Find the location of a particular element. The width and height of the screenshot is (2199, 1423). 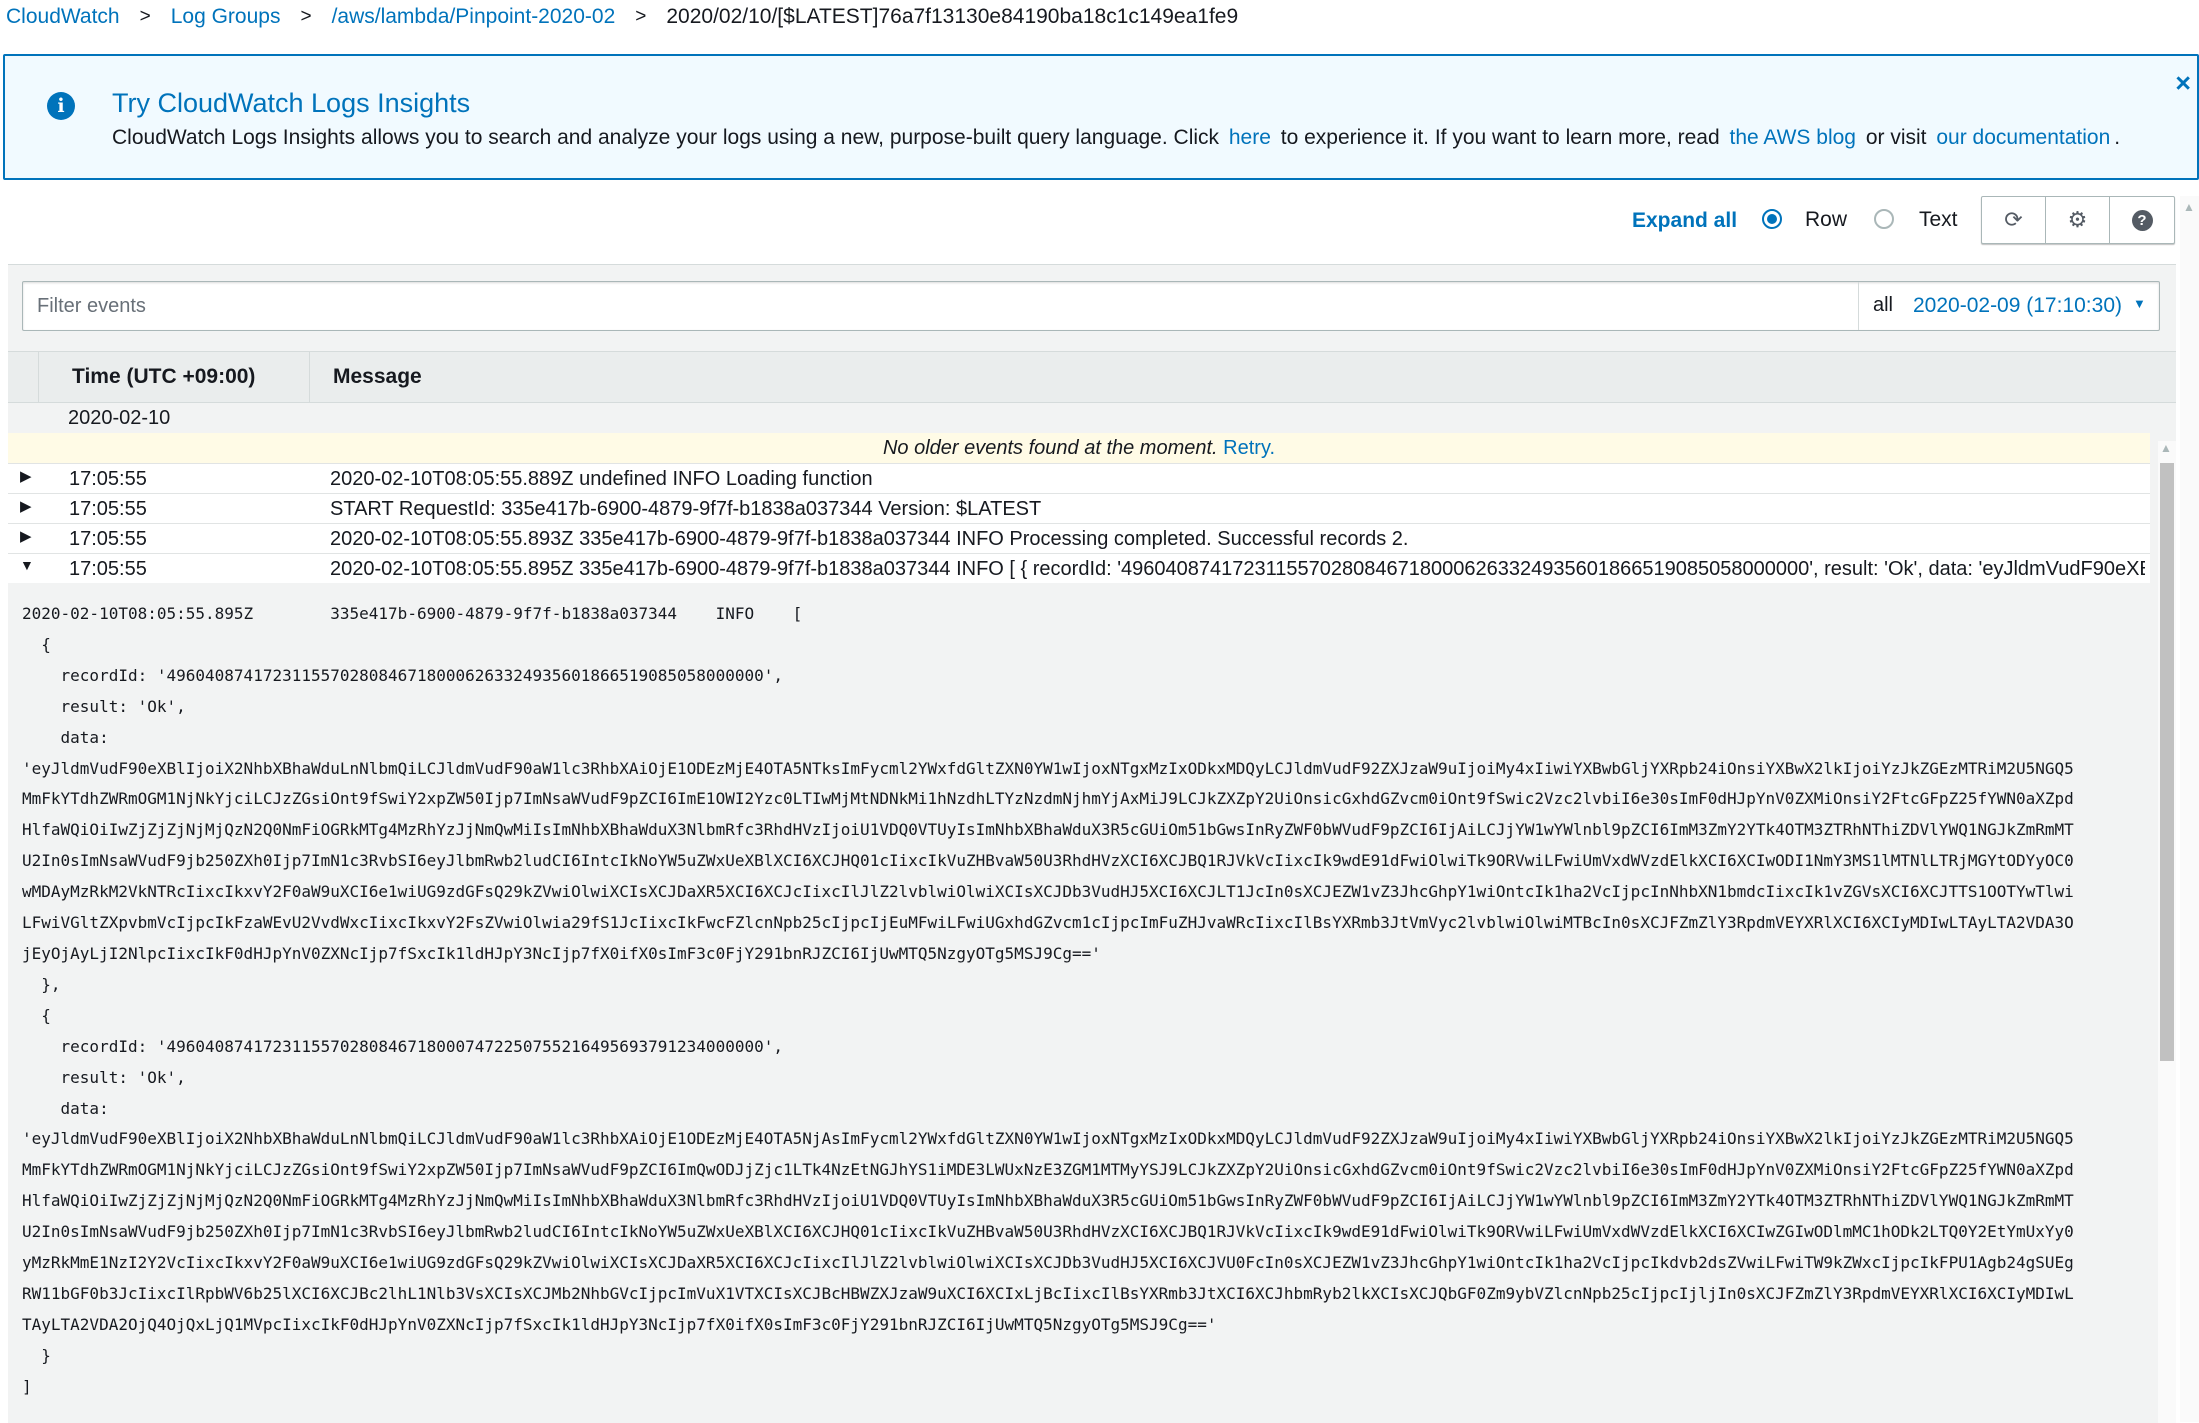

help-icon: ? is located at coordinates (2142, 220).